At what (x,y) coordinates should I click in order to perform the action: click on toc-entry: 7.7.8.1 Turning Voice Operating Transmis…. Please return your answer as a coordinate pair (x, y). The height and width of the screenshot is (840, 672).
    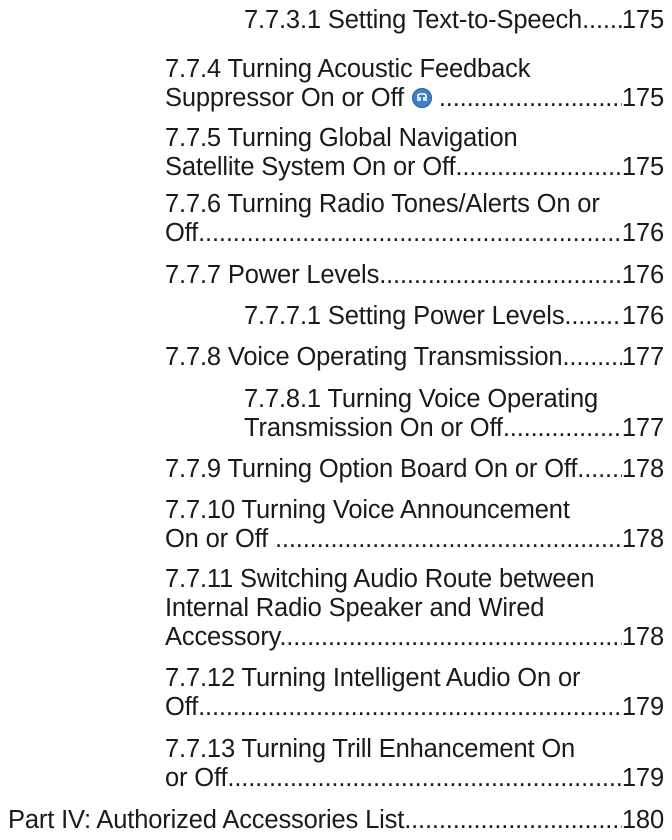
    Looking at the image, I should click on (454, 412).